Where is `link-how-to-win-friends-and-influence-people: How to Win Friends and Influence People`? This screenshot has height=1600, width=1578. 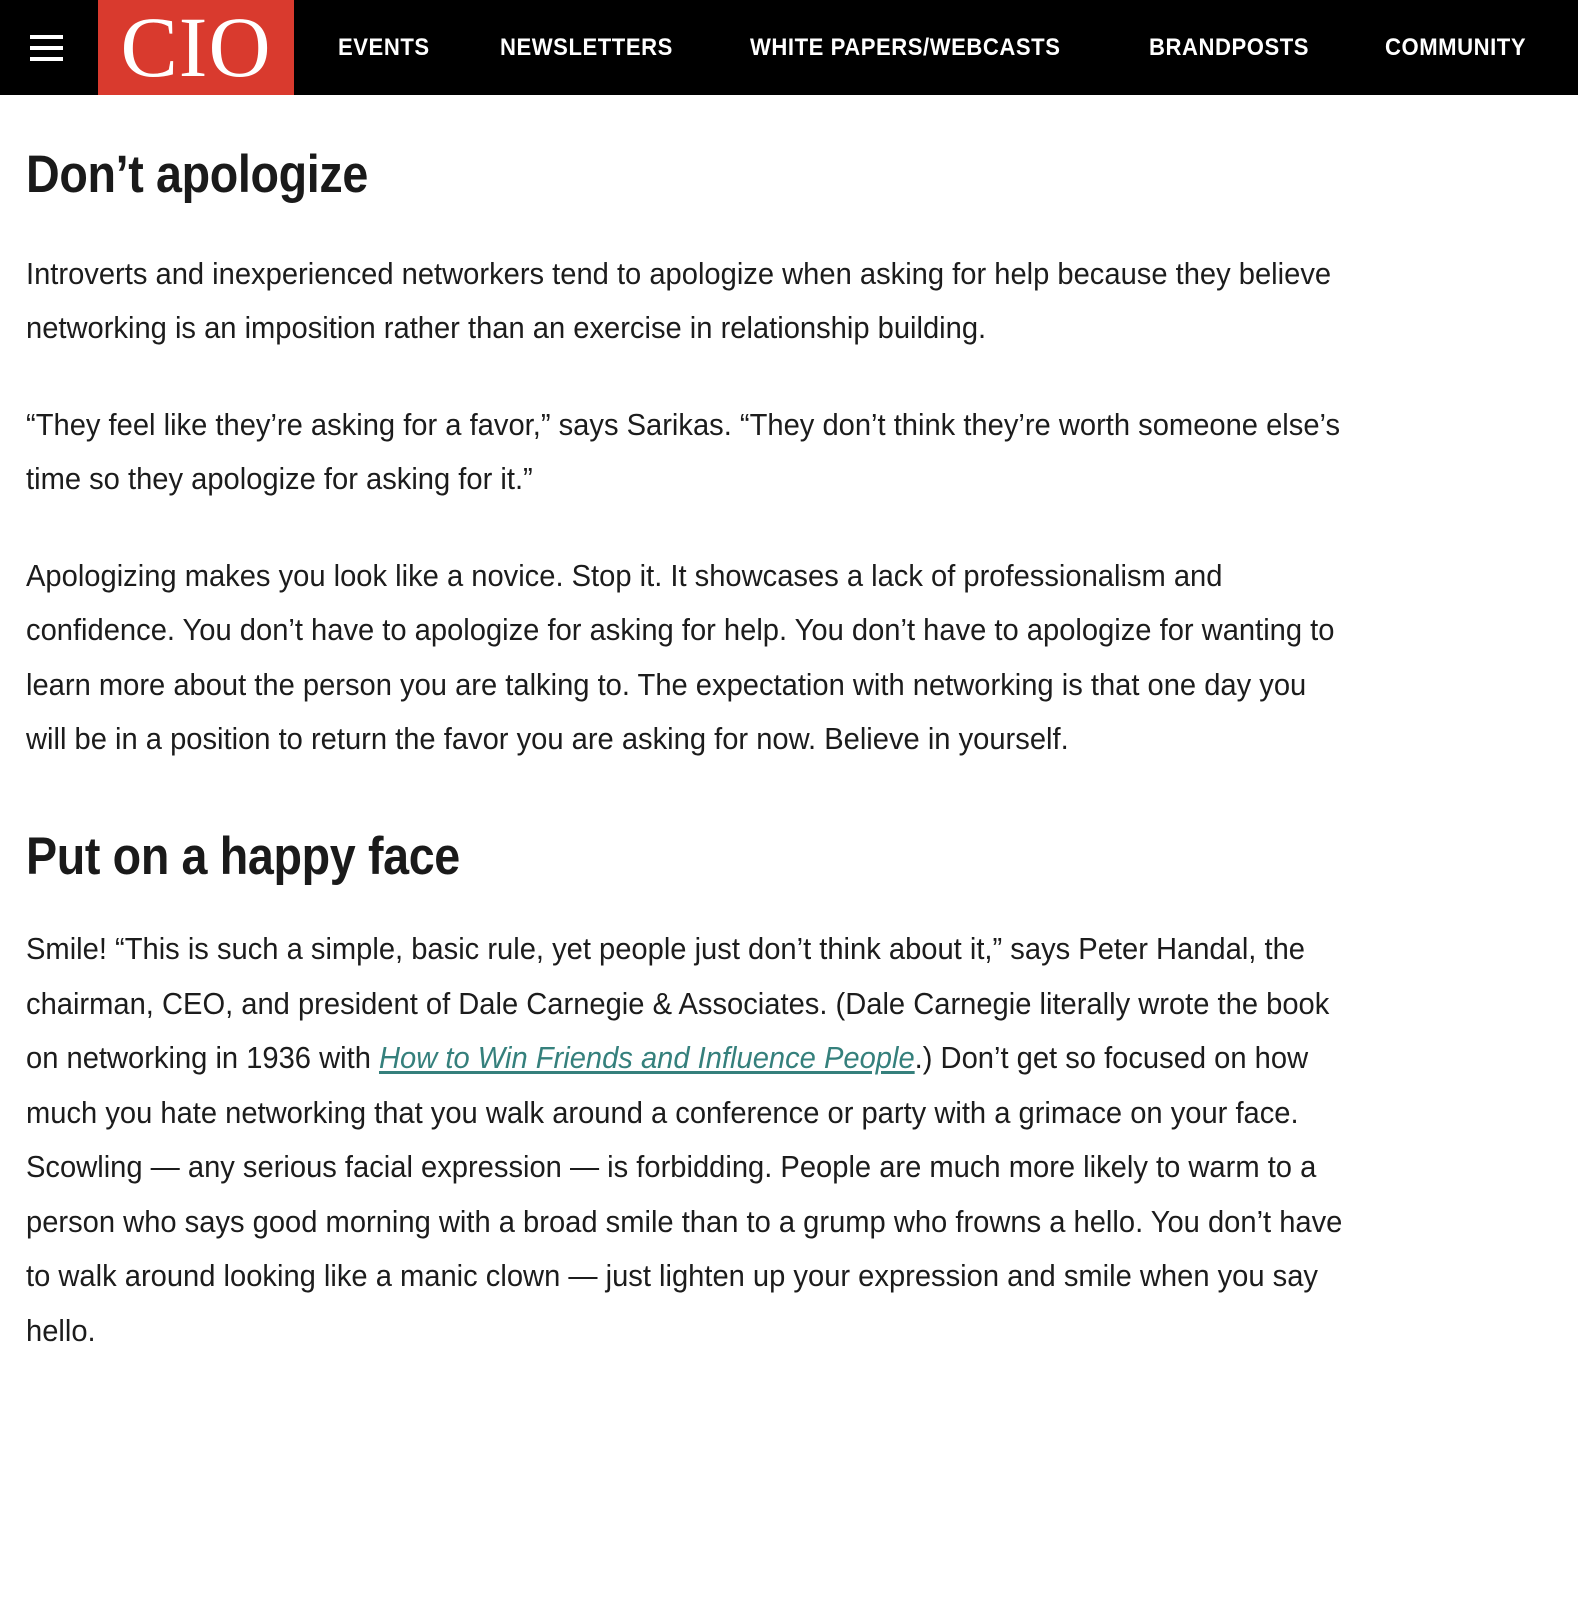 link-how-to-win-friends-and-influence-people: How to Win Friends and Influence People is located at coordinates (647, 1058).